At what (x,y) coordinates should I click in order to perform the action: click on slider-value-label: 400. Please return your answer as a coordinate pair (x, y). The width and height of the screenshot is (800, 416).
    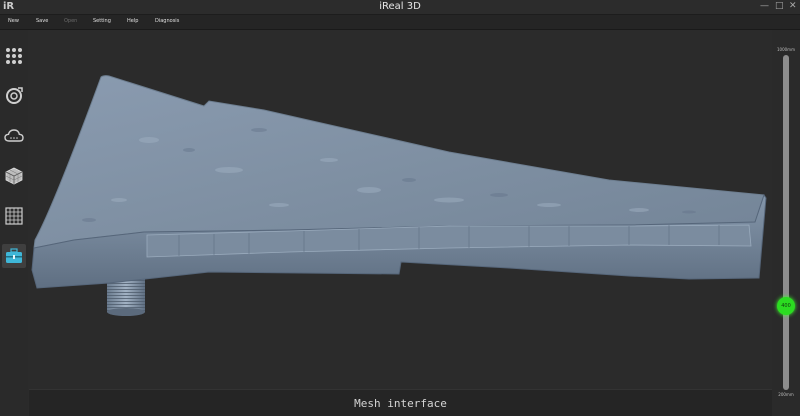
    Looking at the image, I should click on (786, 306).